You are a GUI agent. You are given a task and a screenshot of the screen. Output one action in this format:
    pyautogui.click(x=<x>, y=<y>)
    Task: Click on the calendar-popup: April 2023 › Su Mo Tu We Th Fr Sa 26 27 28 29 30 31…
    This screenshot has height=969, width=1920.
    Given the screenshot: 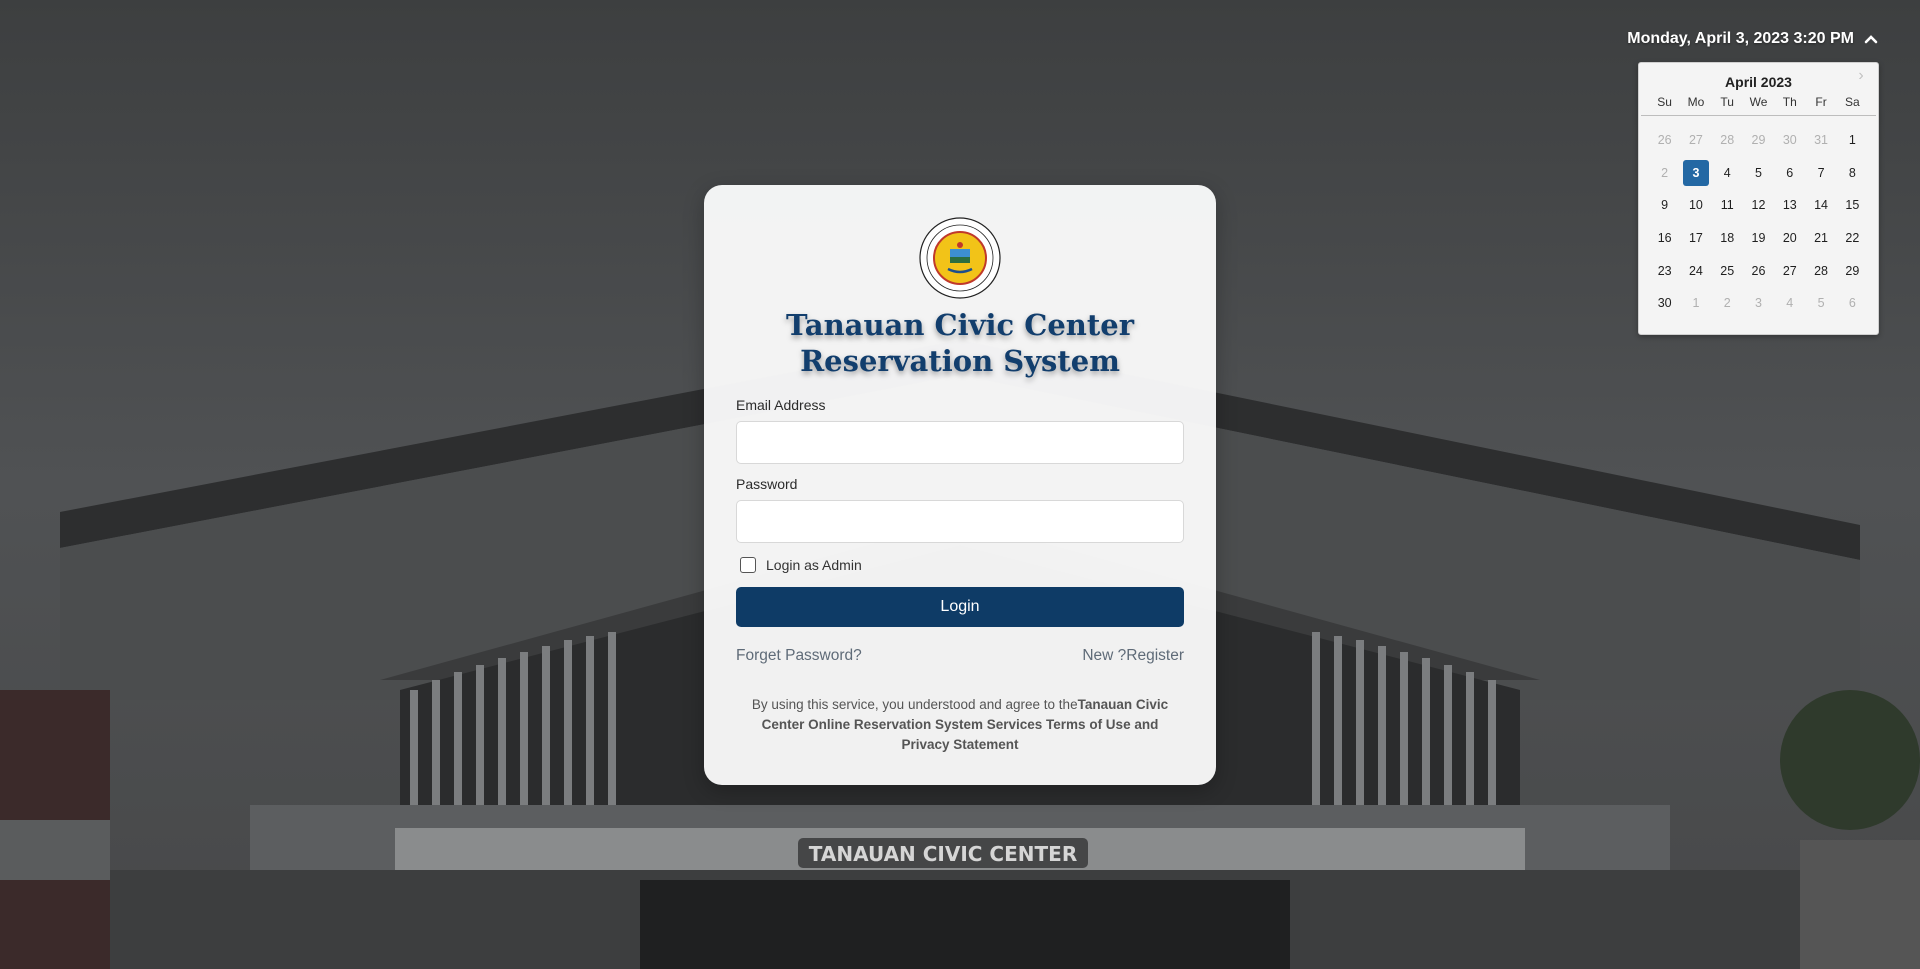 What is the action you would take?
    pyautogui.click(x=1758, y=198)
    